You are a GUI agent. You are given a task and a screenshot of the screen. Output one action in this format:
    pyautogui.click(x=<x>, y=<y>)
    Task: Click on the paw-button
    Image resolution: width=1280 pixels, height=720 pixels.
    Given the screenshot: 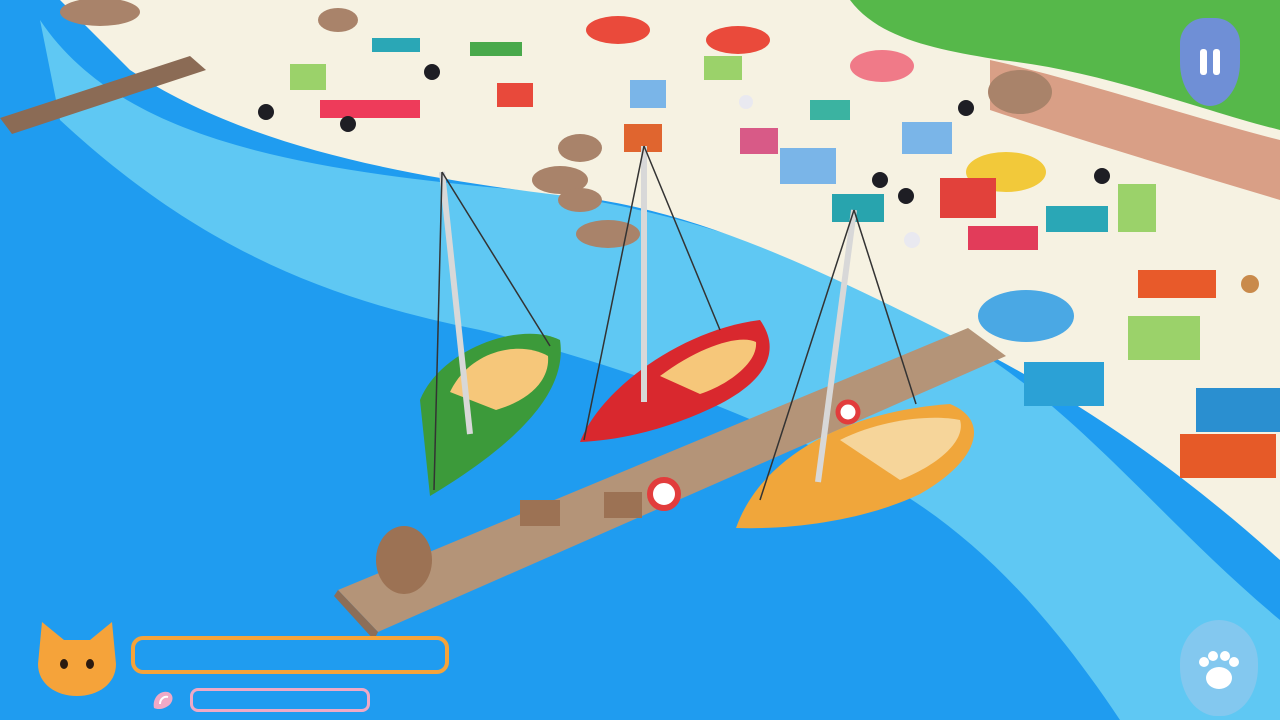 What is the action you would take?
    pyautogui.click(x=1219, y=668)
    